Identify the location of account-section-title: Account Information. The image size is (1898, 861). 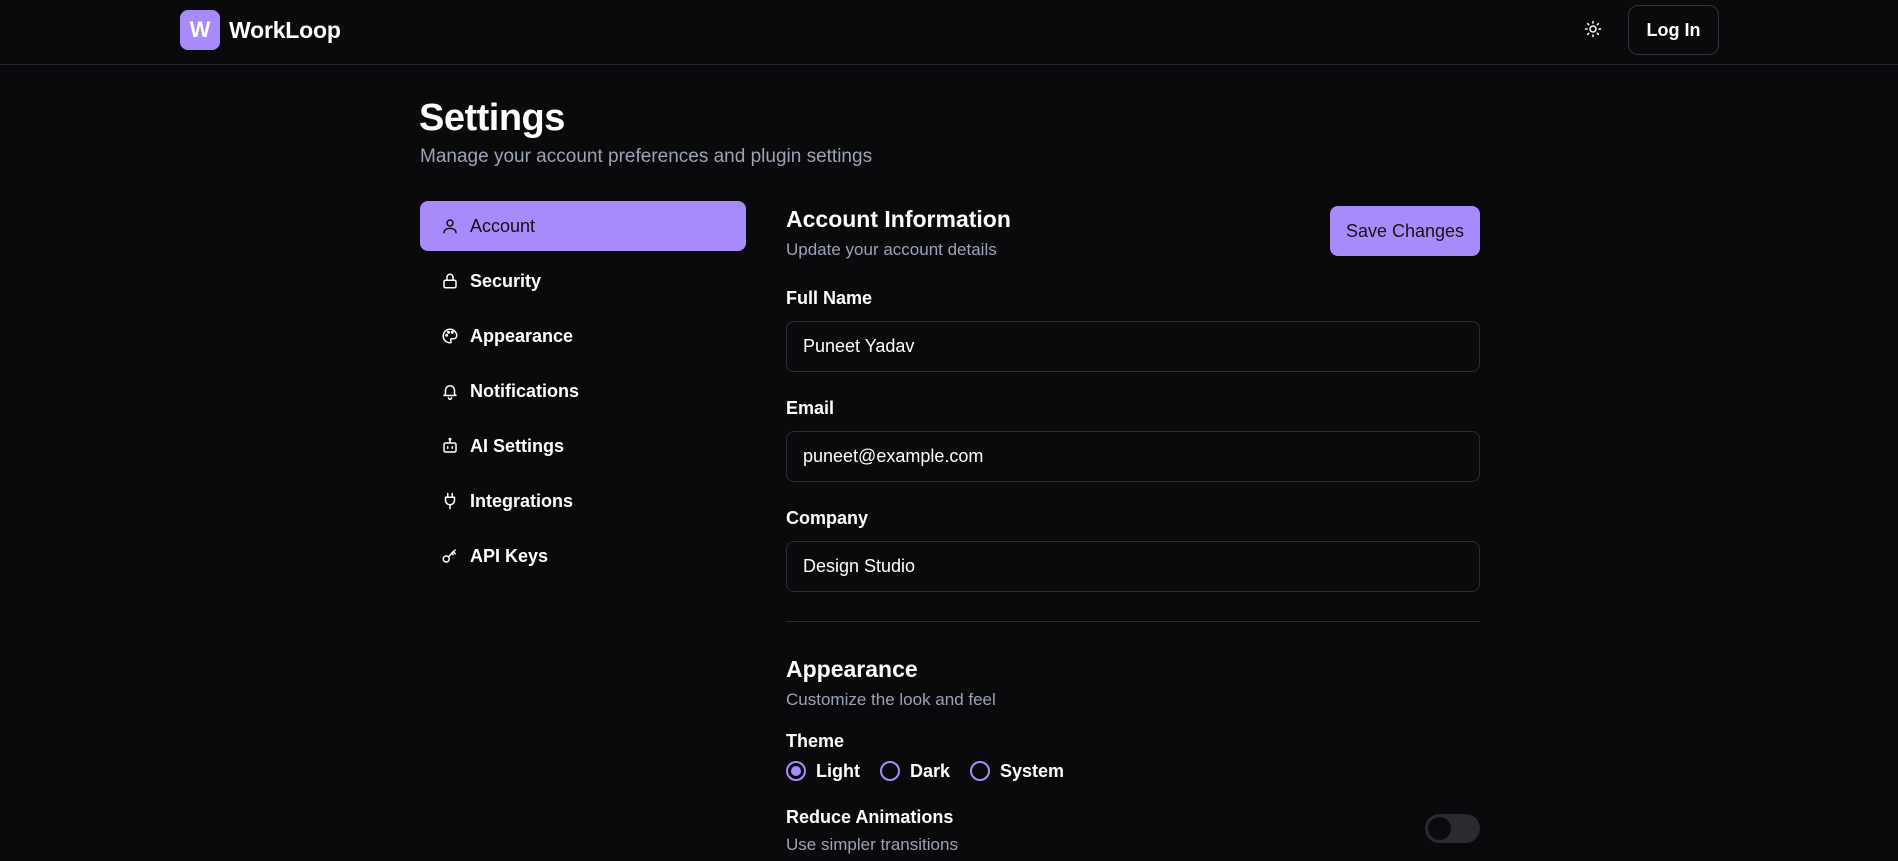
(898, 219).